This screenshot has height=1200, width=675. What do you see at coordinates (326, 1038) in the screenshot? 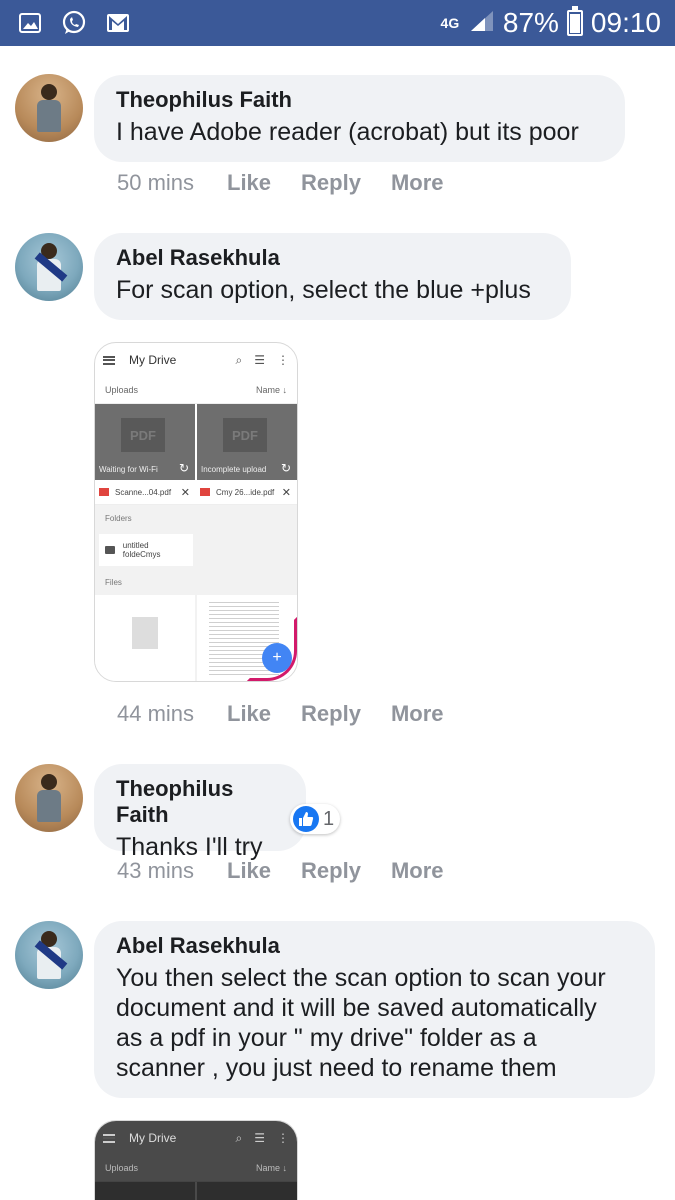
I see `comment-text-line: as a pdf in your " my drive" folder as a` at bounding box center [326, 1038].